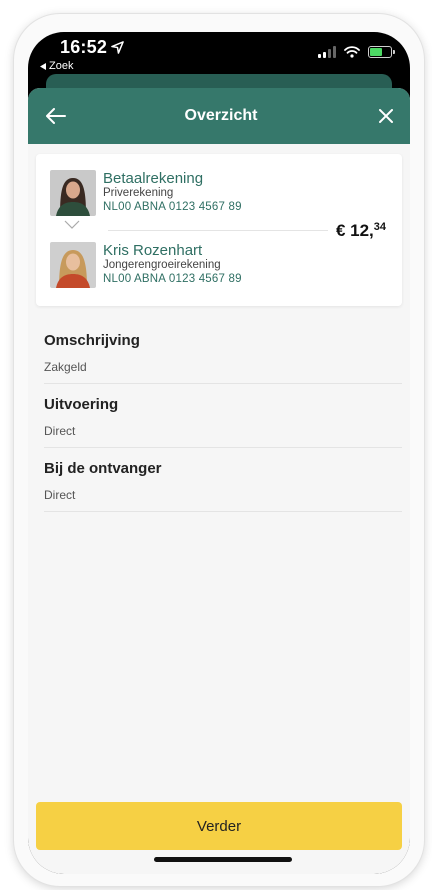  What do you see at coordinates (354, 230) in the screenshot?
I see `amount-main: € 12,` at bounding box center [354, 230].